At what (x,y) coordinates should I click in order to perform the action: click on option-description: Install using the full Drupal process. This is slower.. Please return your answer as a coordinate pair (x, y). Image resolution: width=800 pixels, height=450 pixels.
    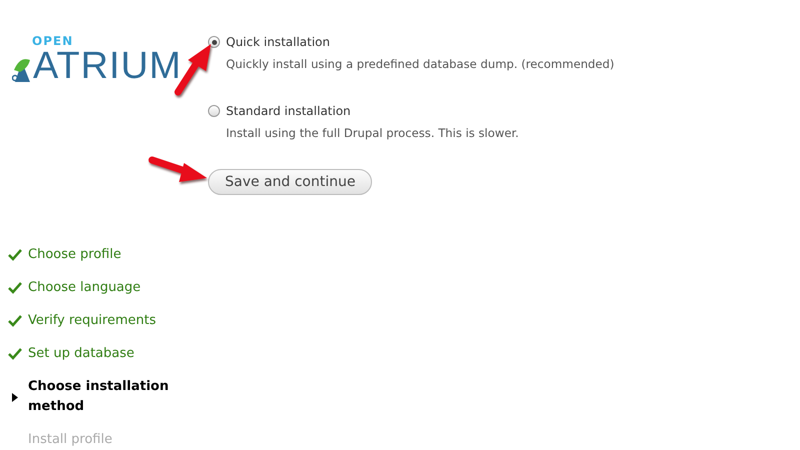
    Looking at the image, I should click on (373, 133).